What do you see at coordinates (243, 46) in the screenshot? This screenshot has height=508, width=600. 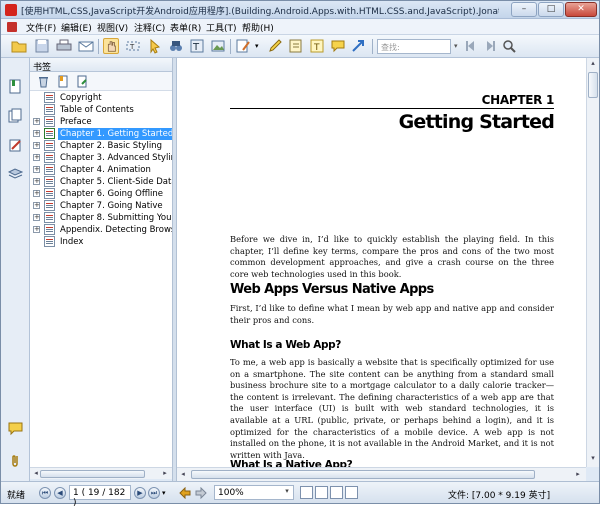 I see `edit-document-icon` at bounding box center [243, 46].